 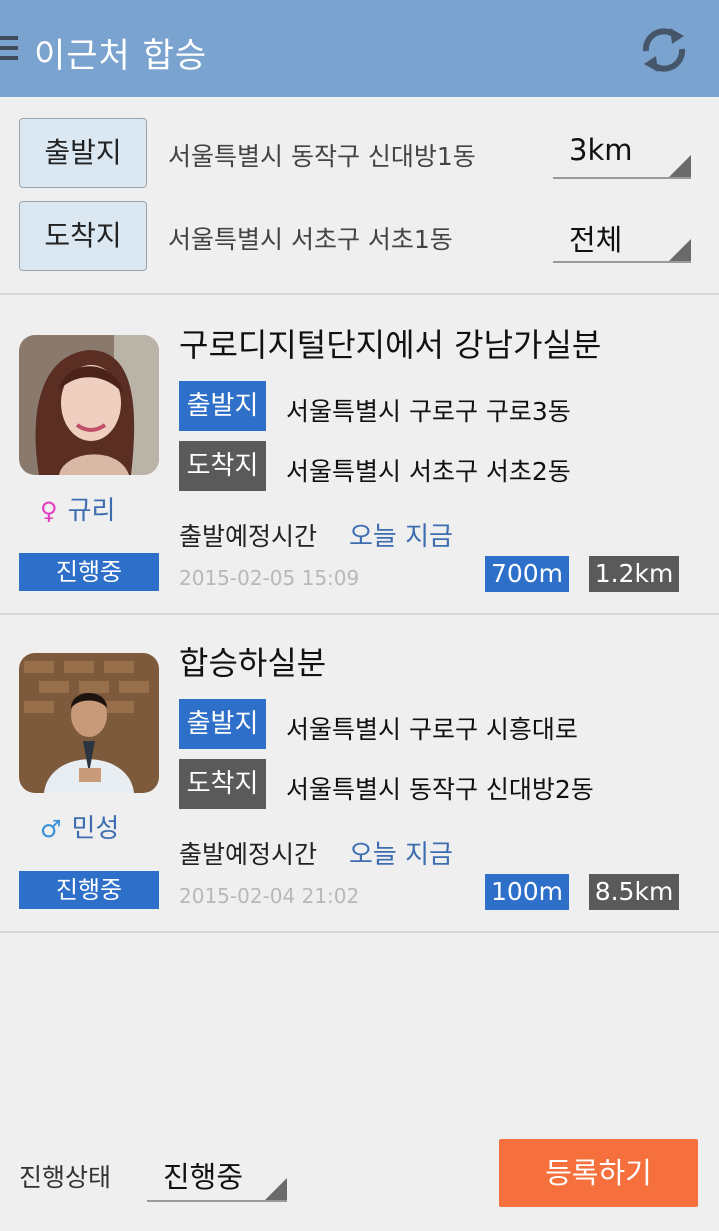 I want to click on destination-radius-dropdown: 전체, so click(x=622, y=238).